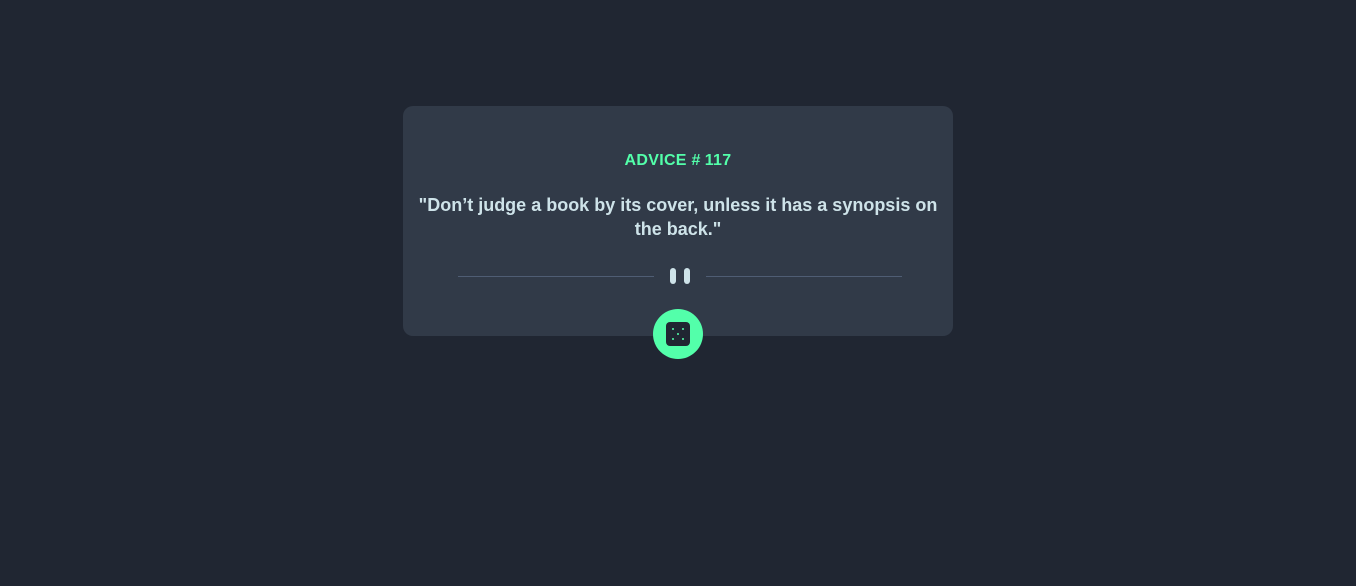  I want to click on pause-icon, so click(680, 276).